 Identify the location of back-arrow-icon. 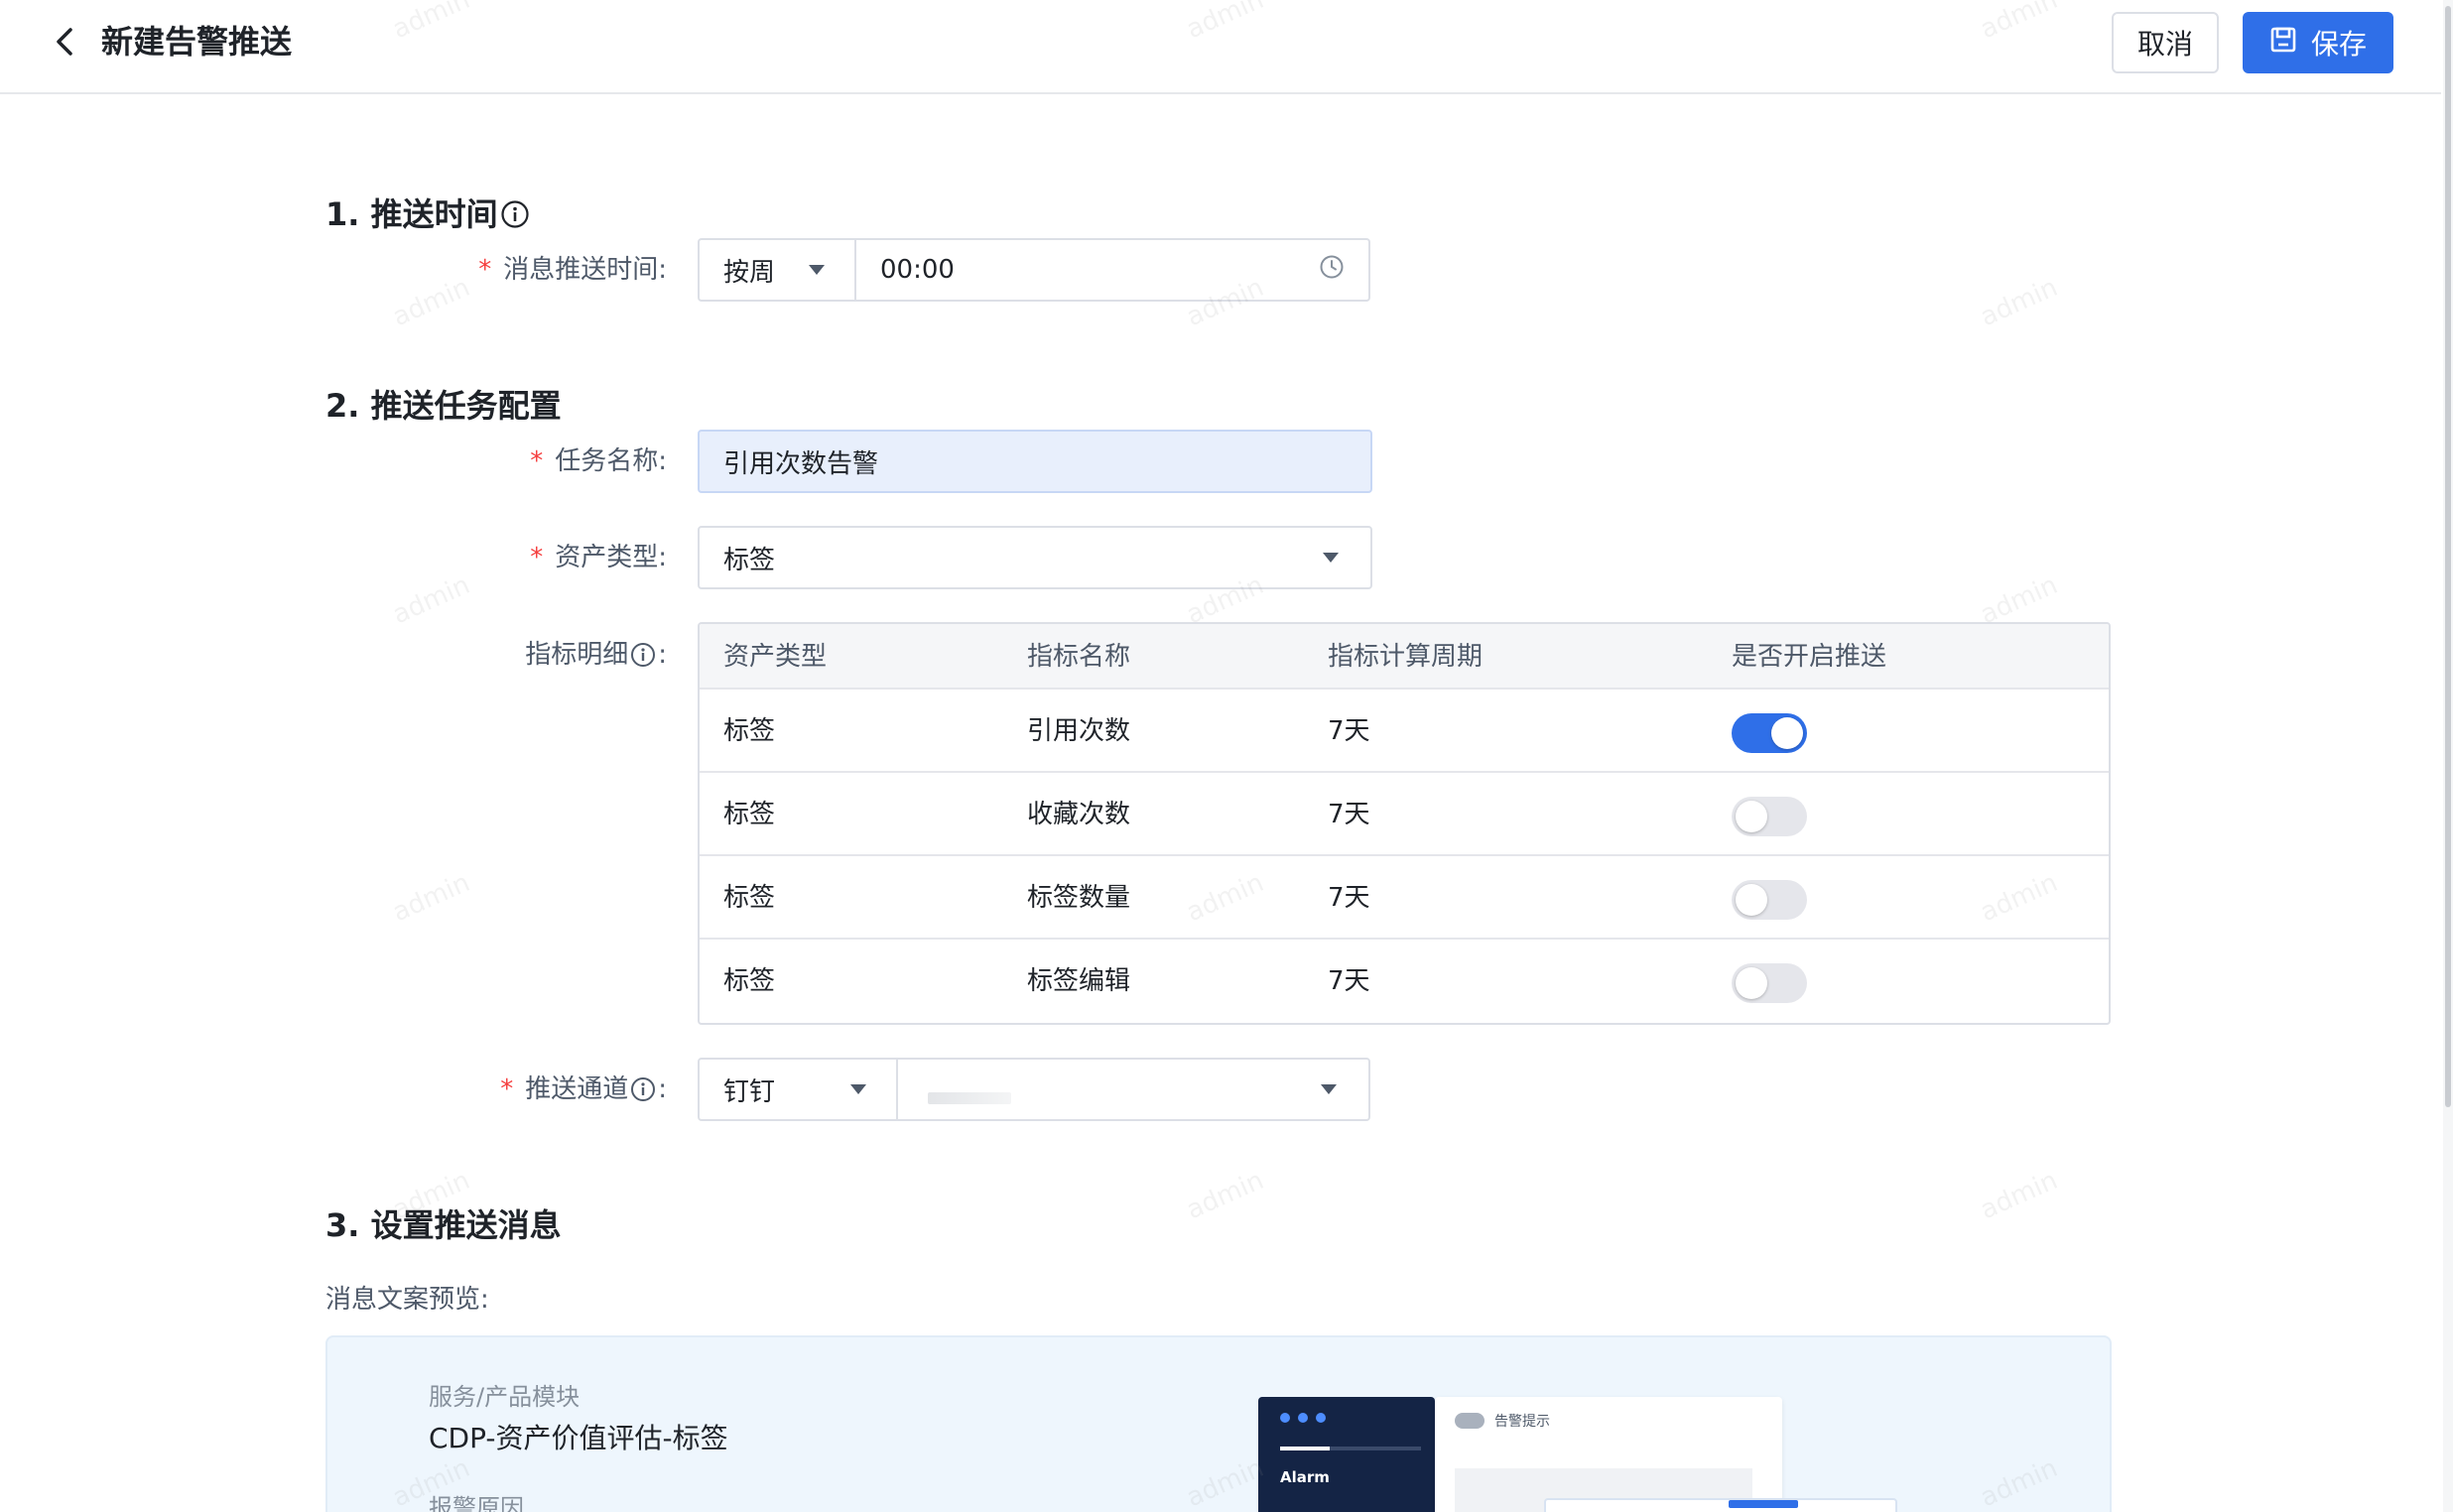
(65, 42).